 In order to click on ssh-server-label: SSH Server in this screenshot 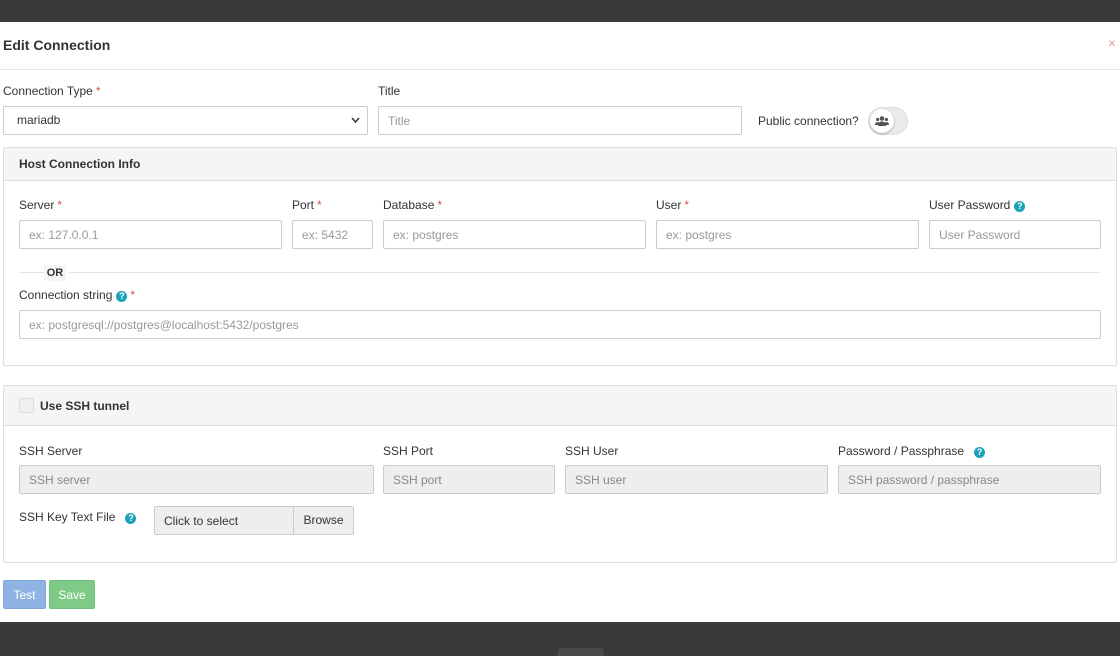, I will do `click(51, 451)`.